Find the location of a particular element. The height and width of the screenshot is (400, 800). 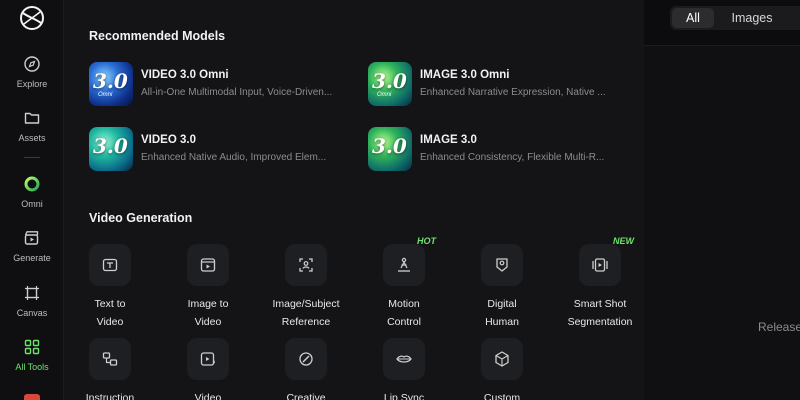

clapper-icon is located at coordinates (31, 238).